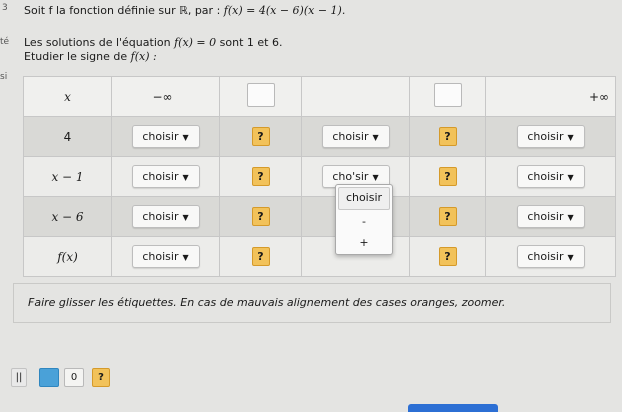  I want to click on minus-infinity: −∞, so click(162, 96).